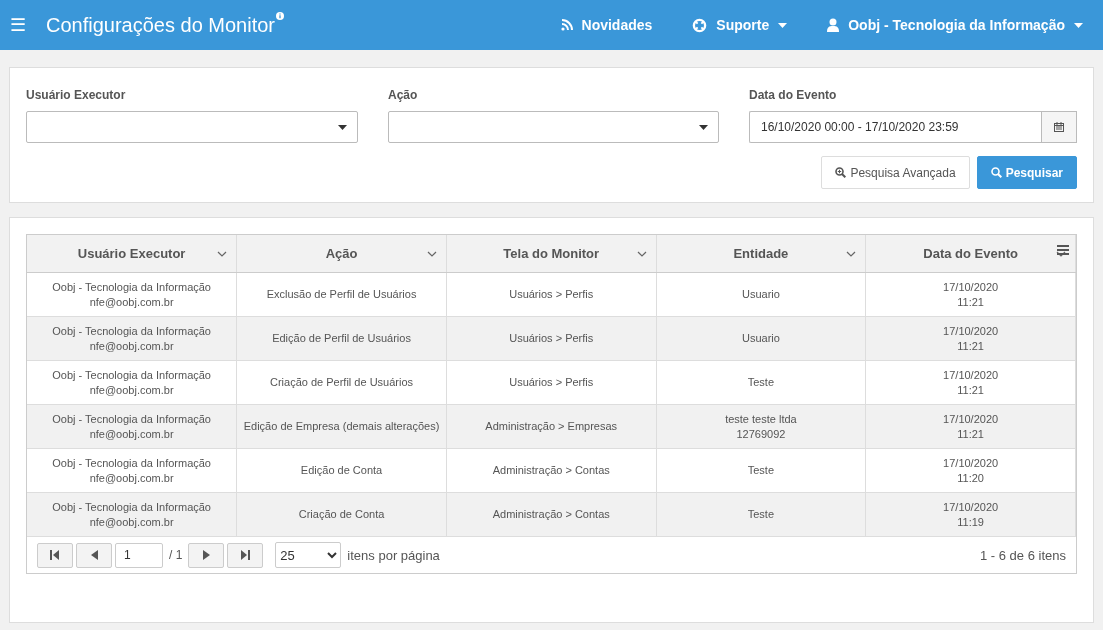 This screenshot has height=630, width=1103. I want to click on table-cell: Exclusão de Perfil de Usuários, so click(341, 294).